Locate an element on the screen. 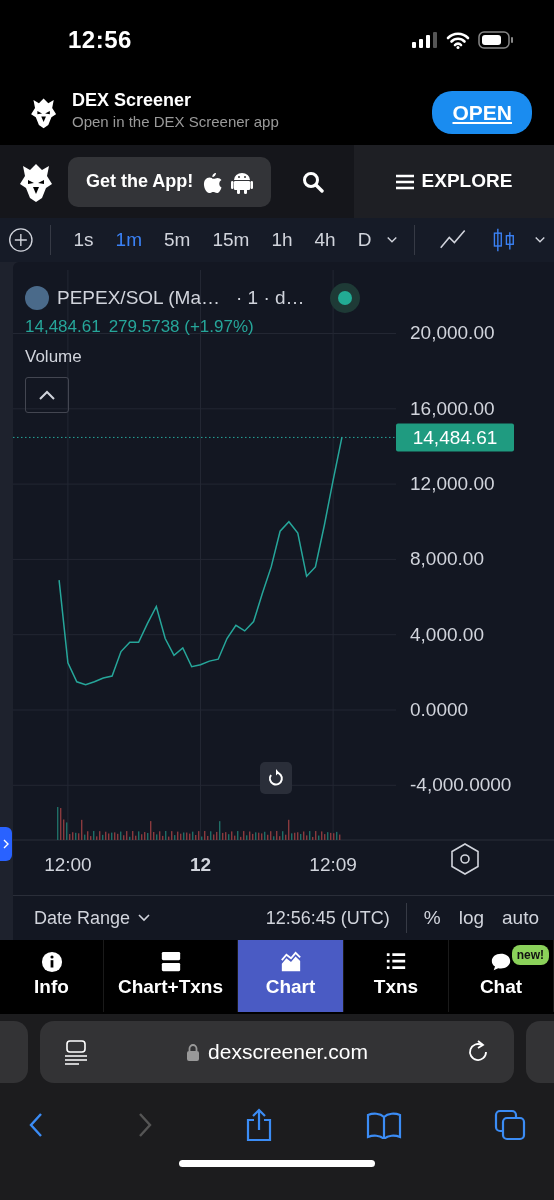  settings-icon is located at coordinates (465, 859).